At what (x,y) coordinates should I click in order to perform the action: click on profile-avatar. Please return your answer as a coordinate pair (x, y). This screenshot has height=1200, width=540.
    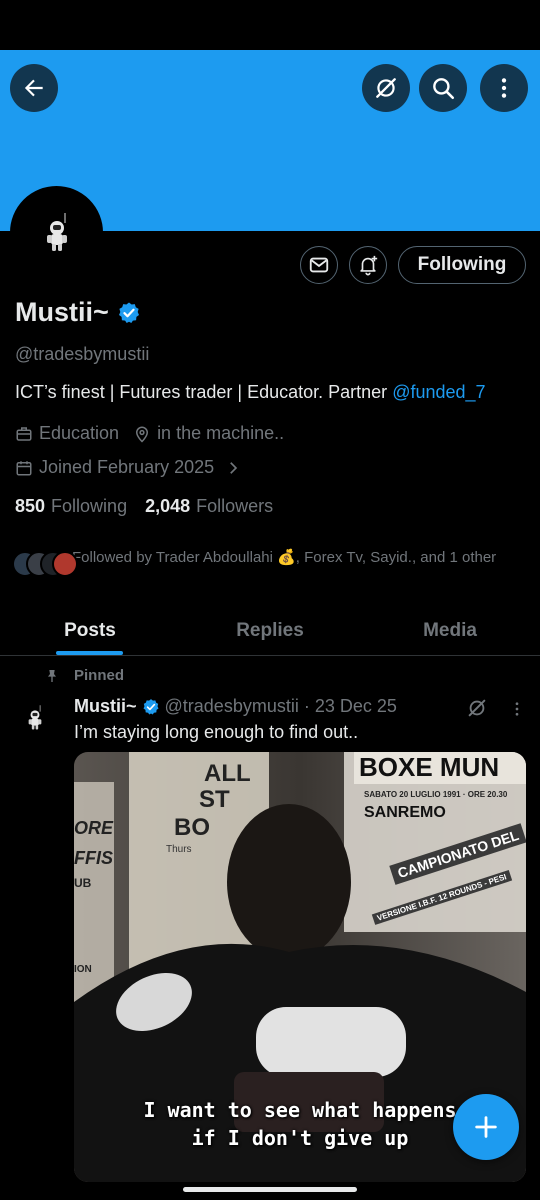
    Looking at the image, I should click on (56, 232).